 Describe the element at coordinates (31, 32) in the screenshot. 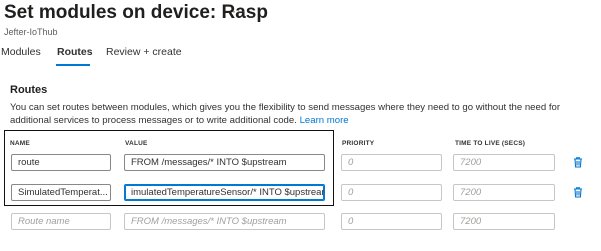

I see `iot-hub-name: Jefter-IoThub` at that location.